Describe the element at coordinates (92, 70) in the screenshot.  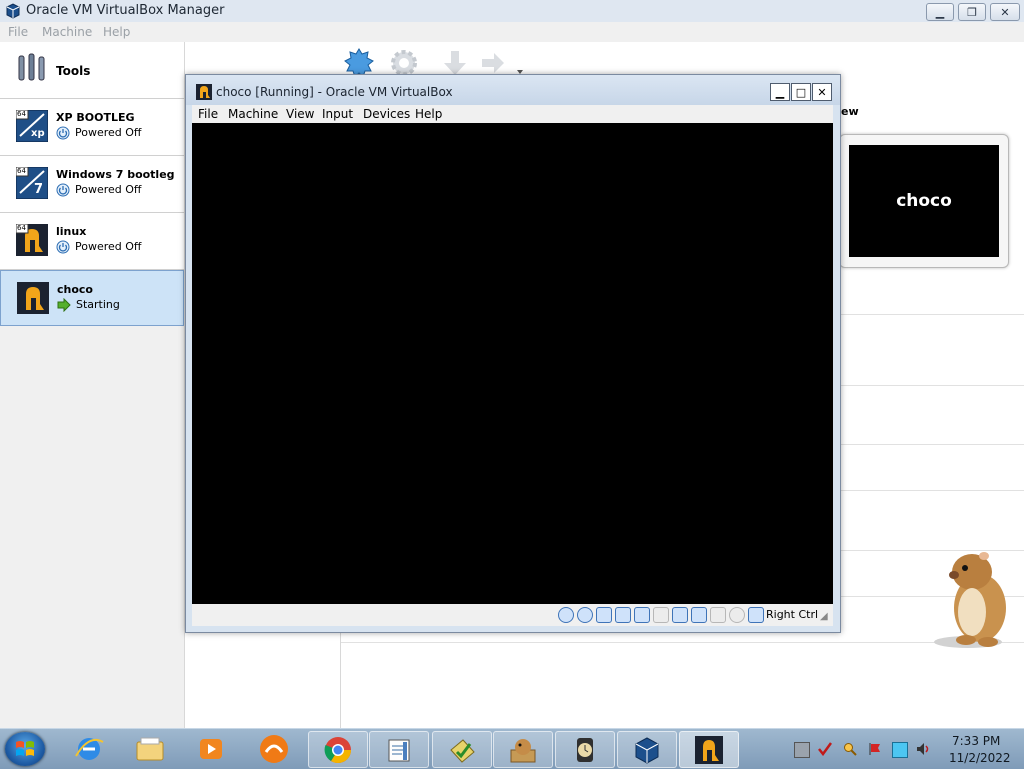
I see `sidebar-item-tools: Tools` at that location.